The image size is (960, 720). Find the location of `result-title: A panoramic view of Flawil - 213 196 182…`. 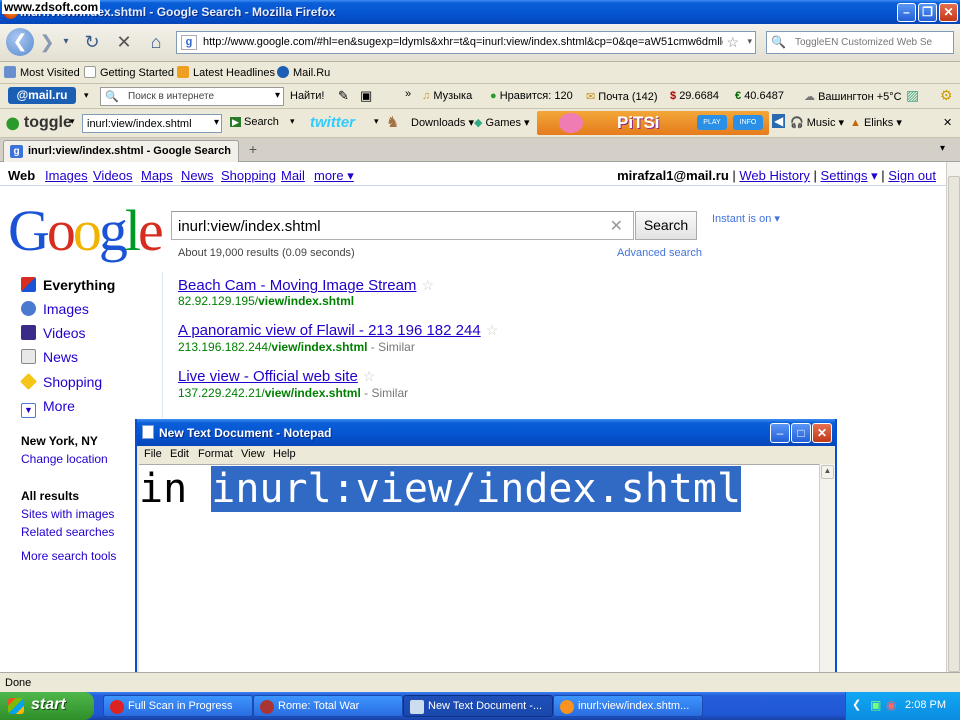

result-title: A panoramic view of Flawil - 213 196 182… is located at coordinates (338, 330).